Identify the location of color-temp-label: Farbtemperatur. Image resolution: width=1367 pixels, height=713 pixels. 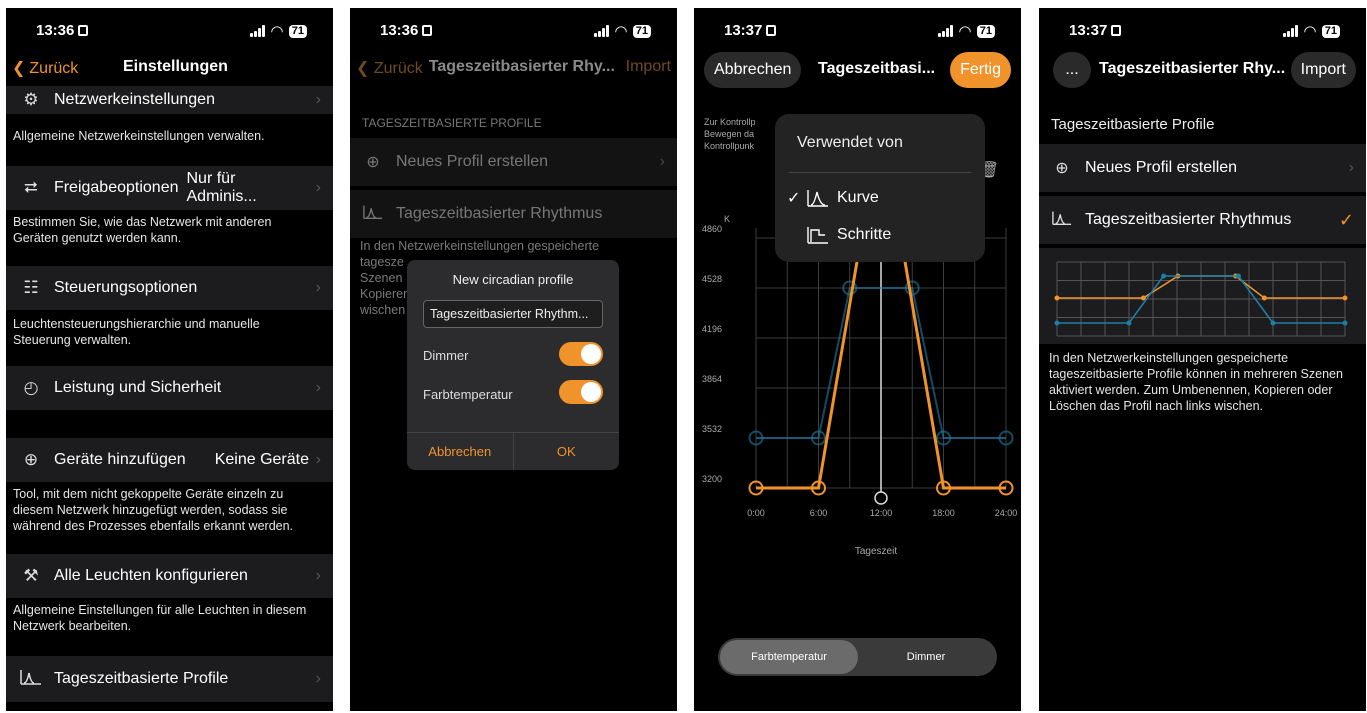
(468, 394).